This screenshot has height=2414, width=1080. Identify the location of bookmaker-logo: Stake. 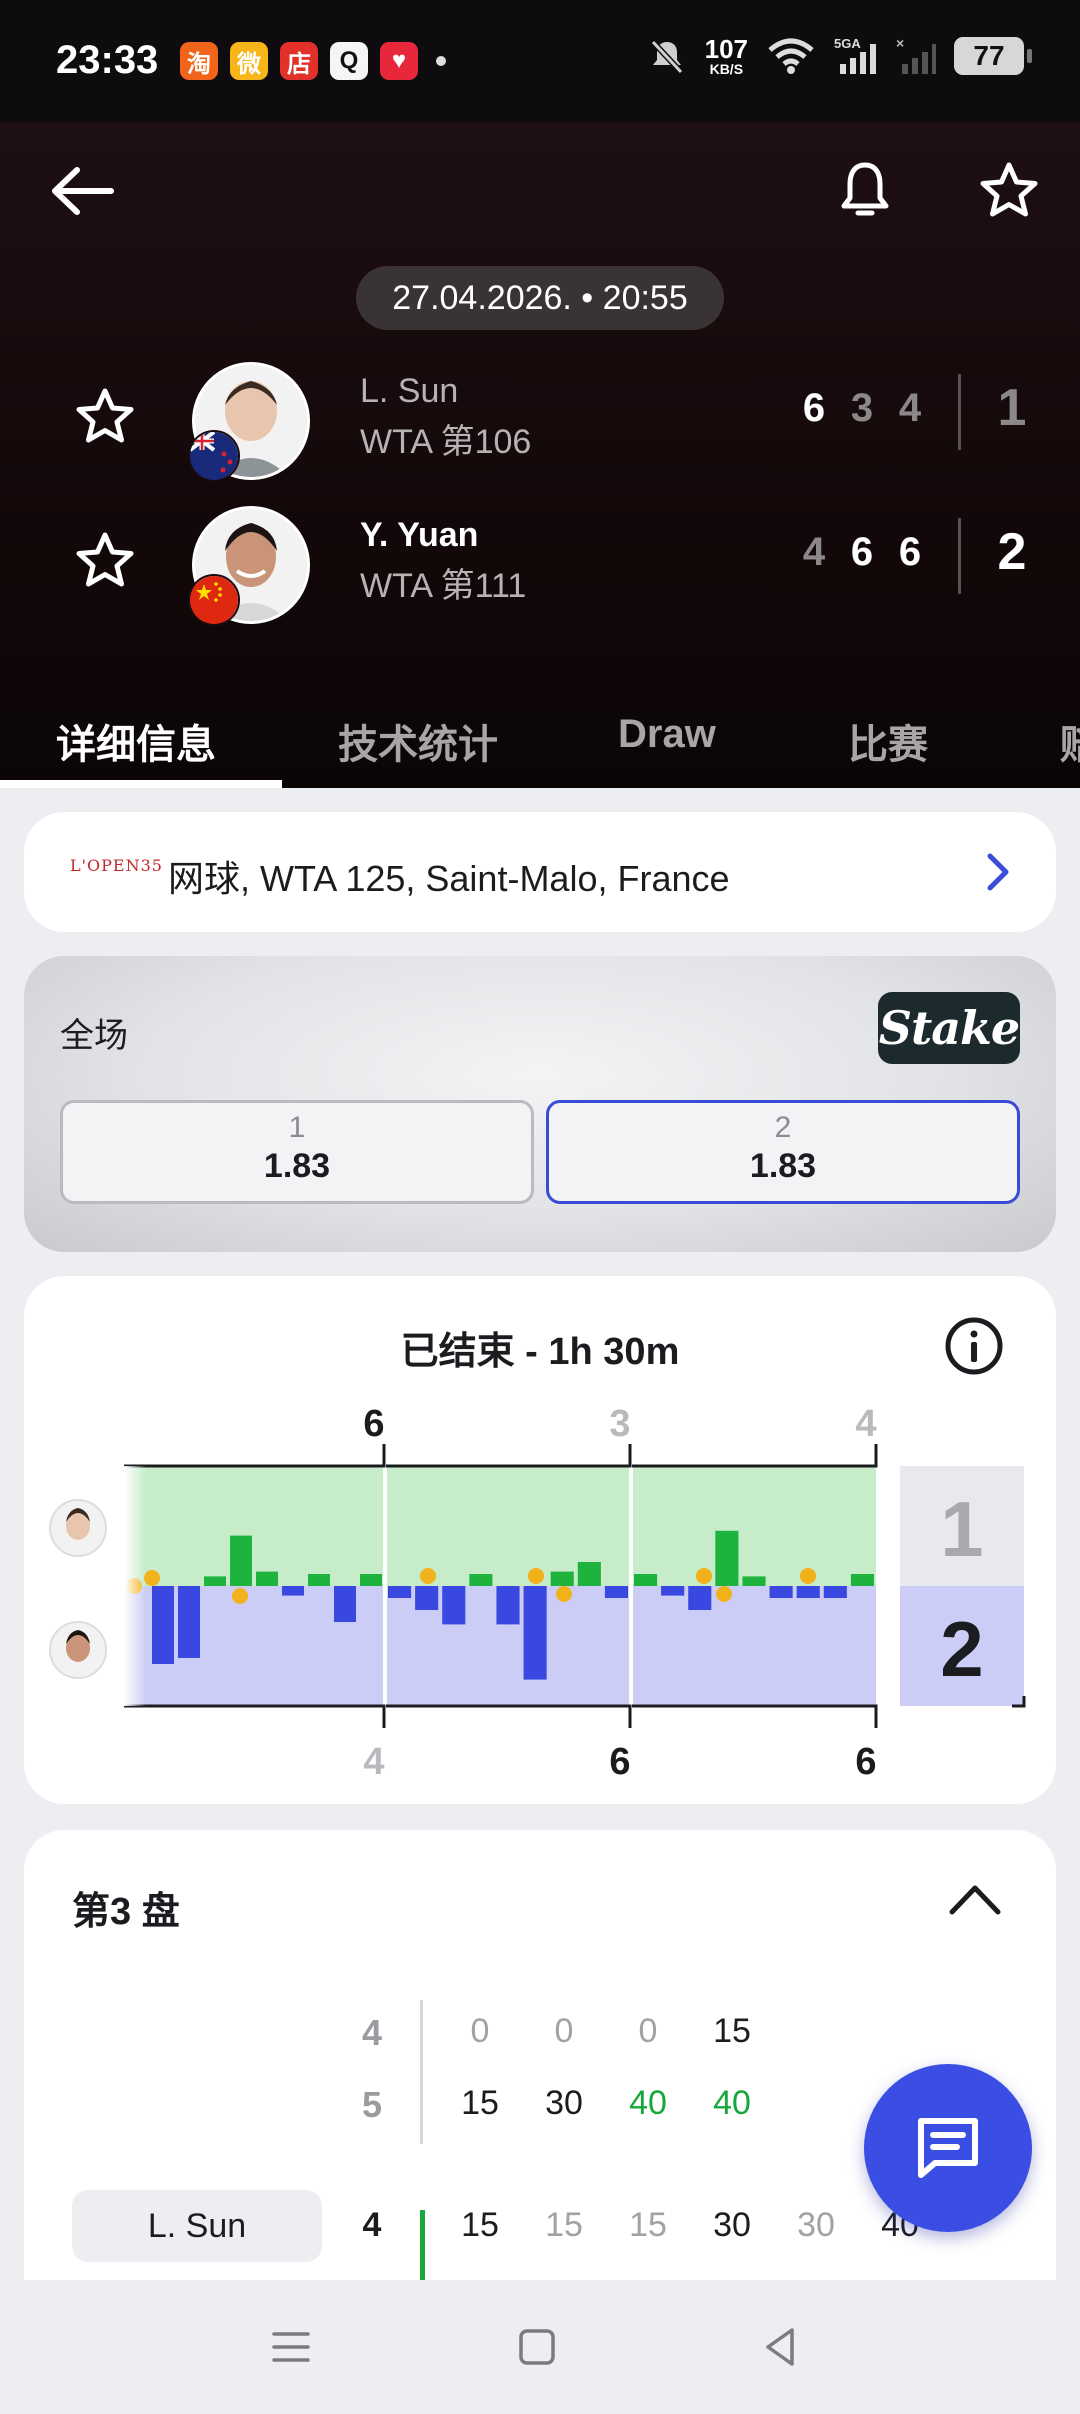
(949, 1028).